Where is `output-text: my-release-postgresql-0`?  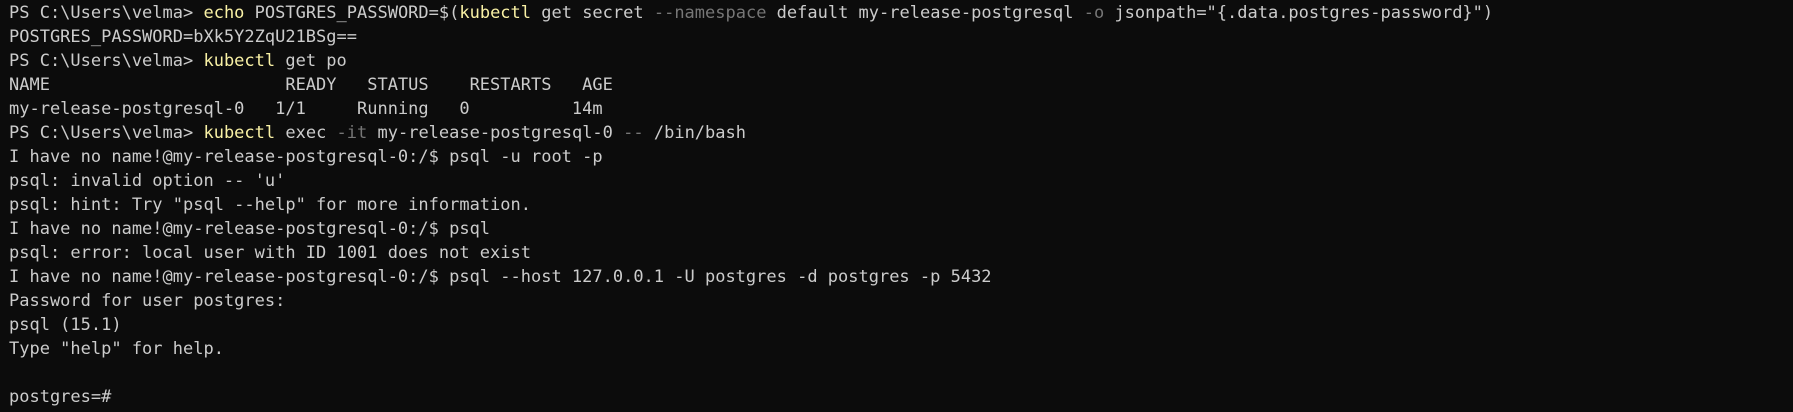 output-text: my-release-postgresql-0 is located at coordinates (495, 133).